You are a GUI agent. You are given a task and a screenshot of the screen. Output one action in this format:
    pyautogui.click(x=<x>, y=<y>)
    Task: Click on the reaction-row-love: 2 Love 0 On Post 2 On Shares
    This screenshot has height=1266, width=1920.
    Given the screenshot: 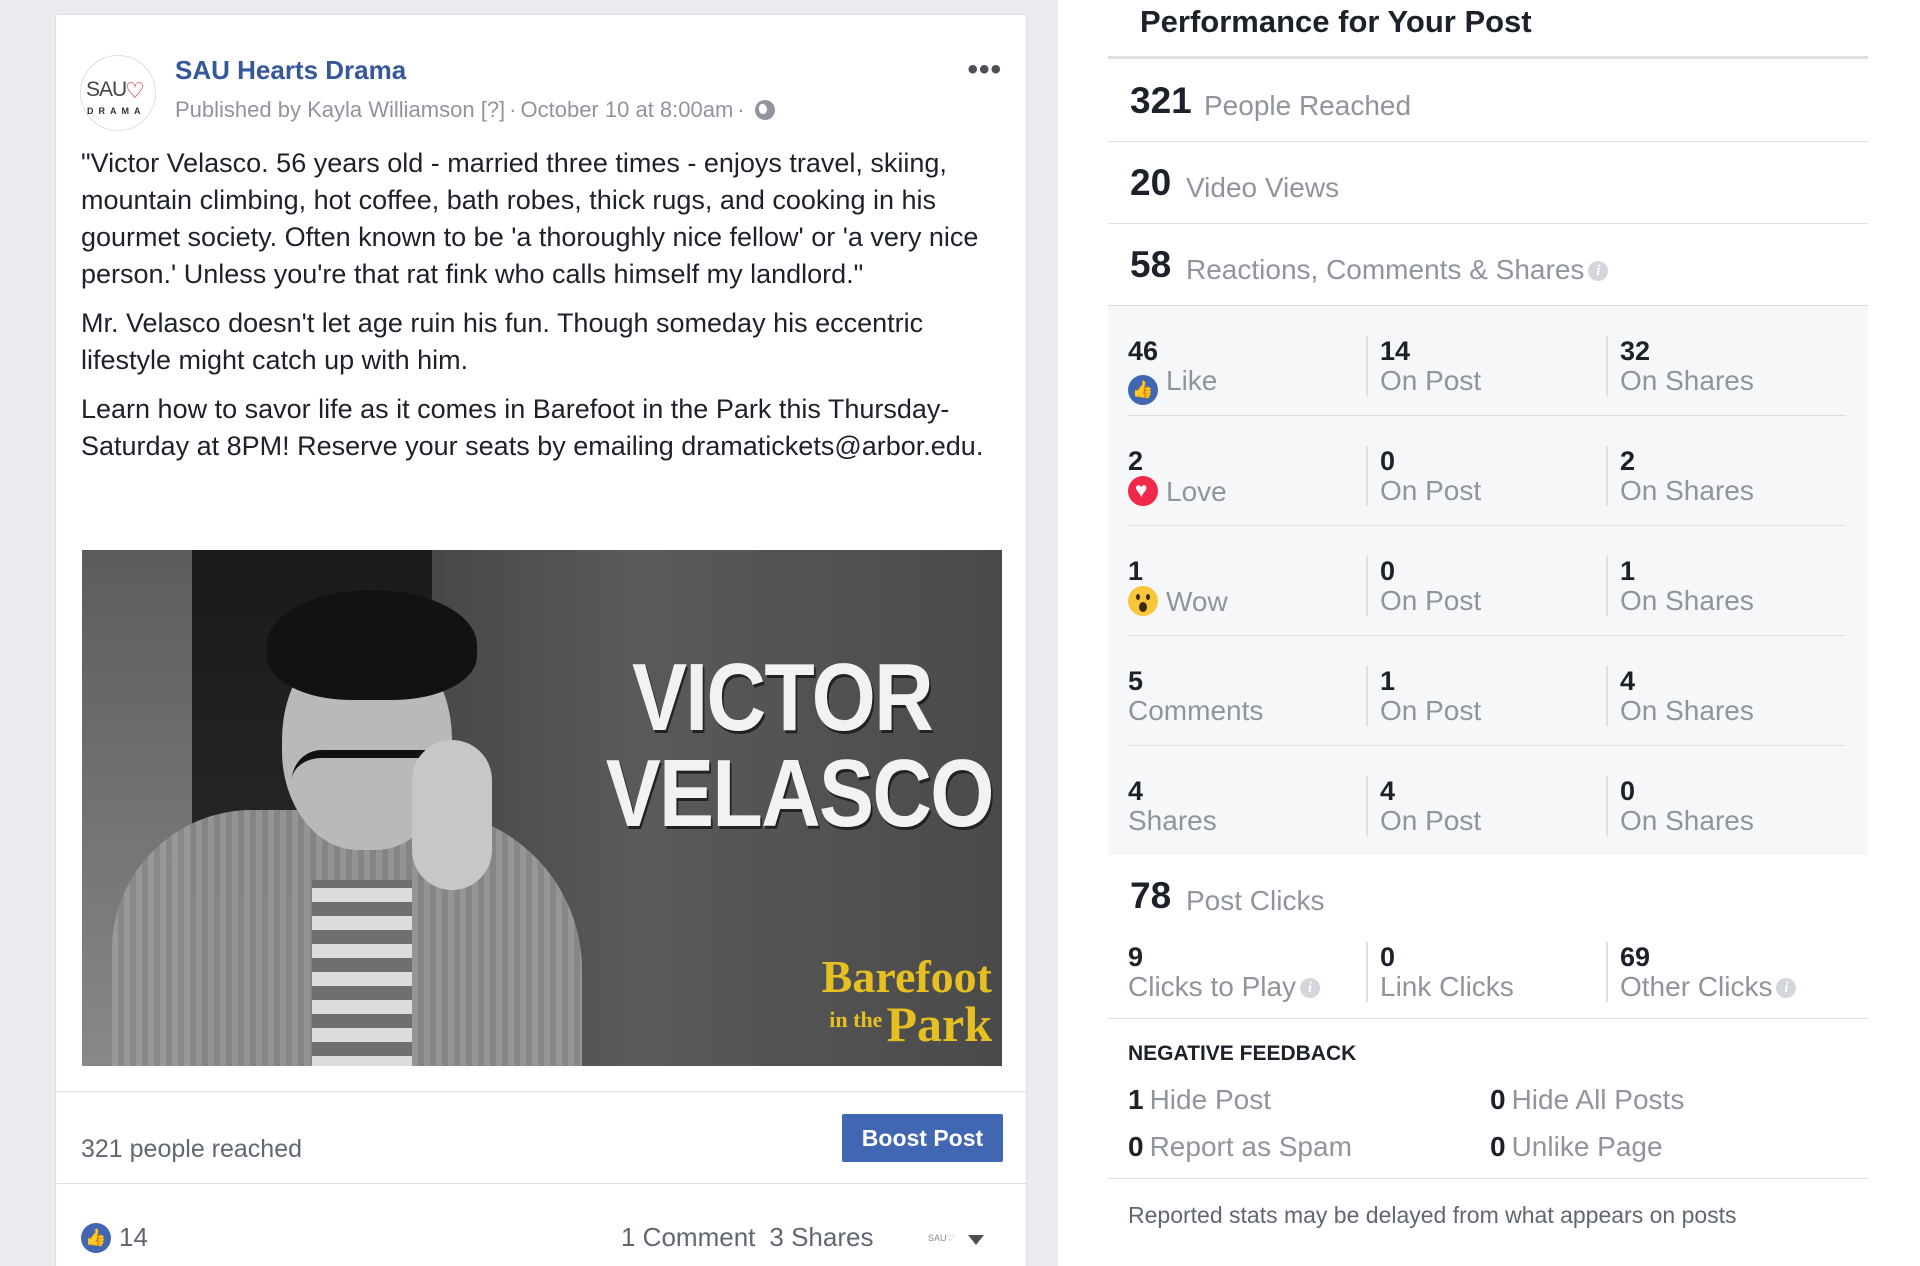 What is the action you would take?
    pyautogui.click(x=1487, y=471)
    